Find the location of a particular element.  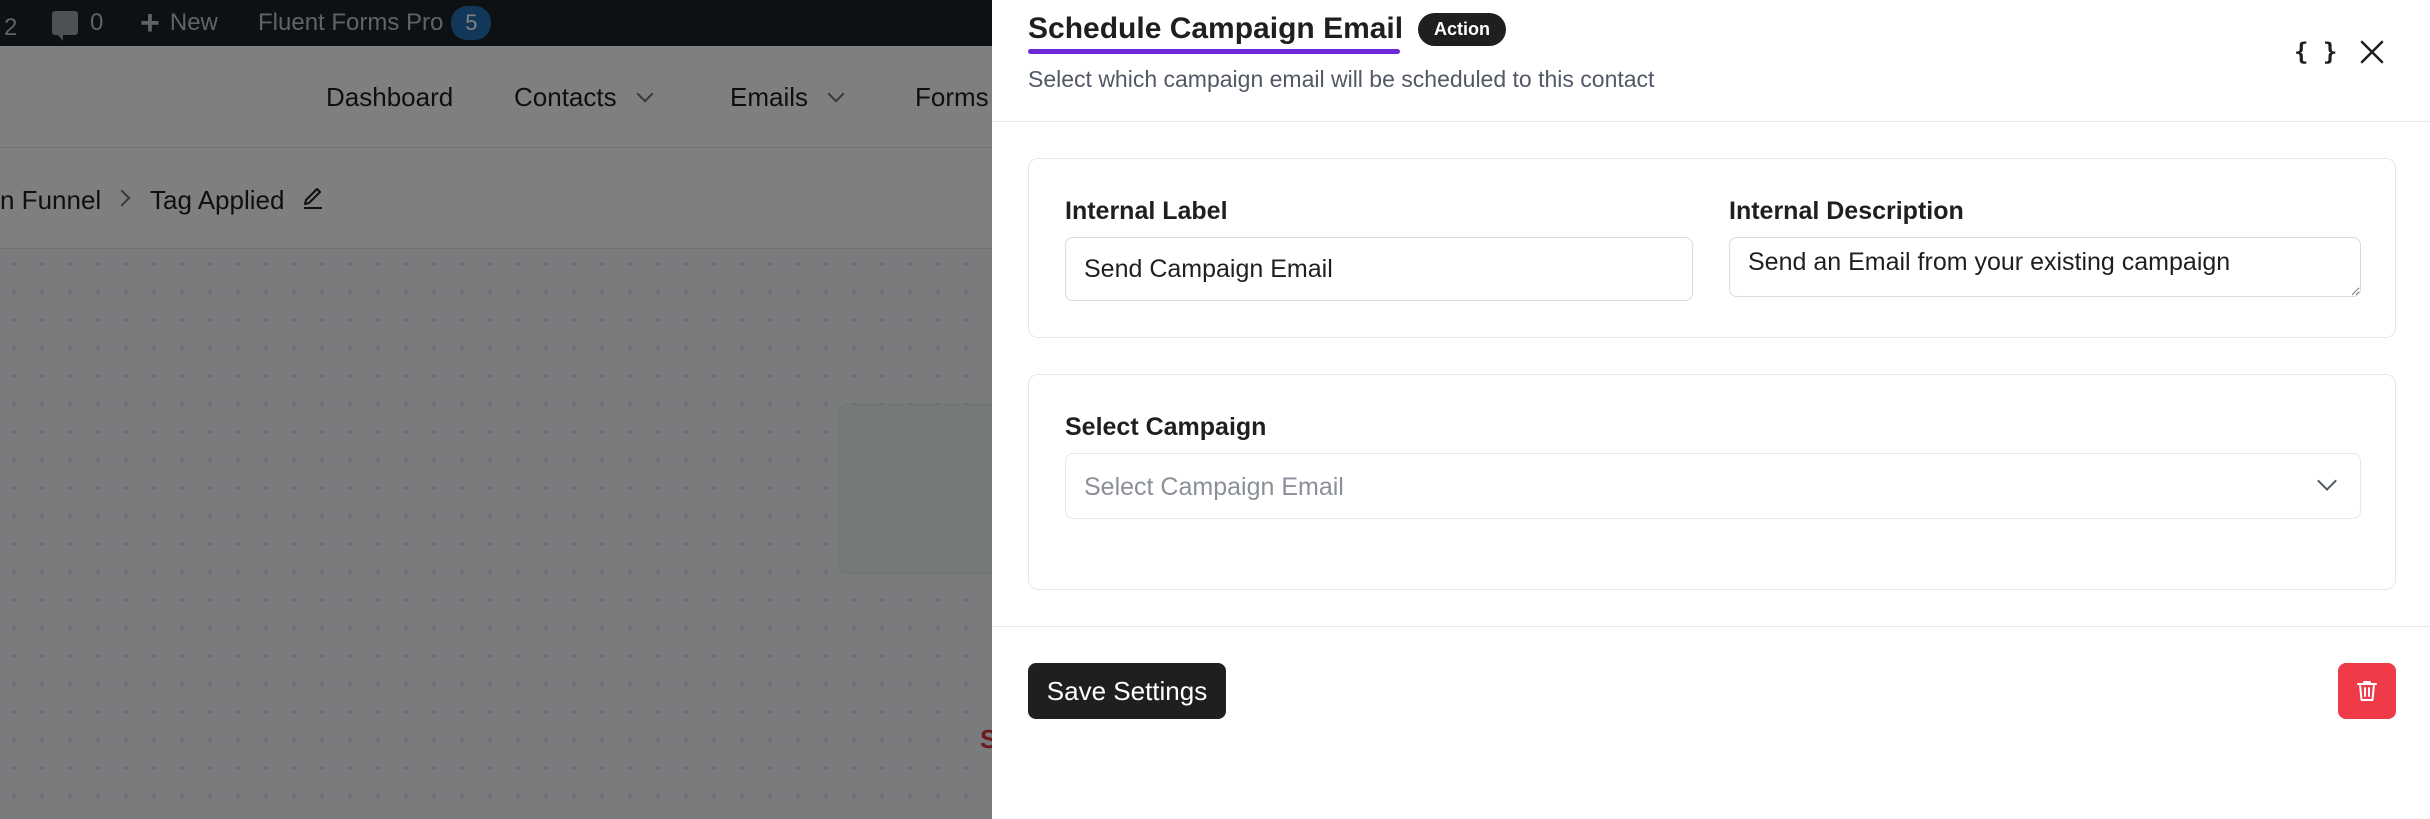

internal-description-title: Internal Description is located at coordinates (1846, 211).